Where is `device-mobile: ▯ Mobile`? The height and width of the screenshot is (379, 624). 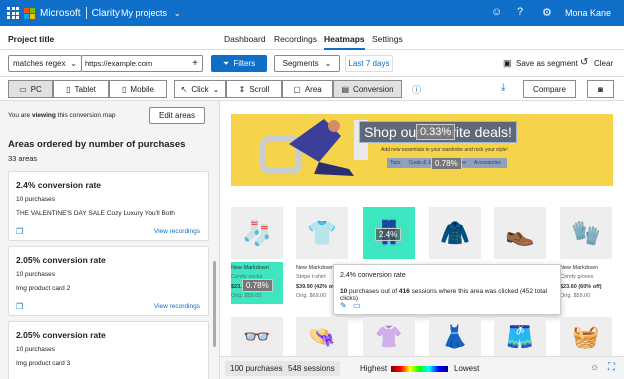
device-mobile: ▯ Mobile is located at coordinates (138, 89).